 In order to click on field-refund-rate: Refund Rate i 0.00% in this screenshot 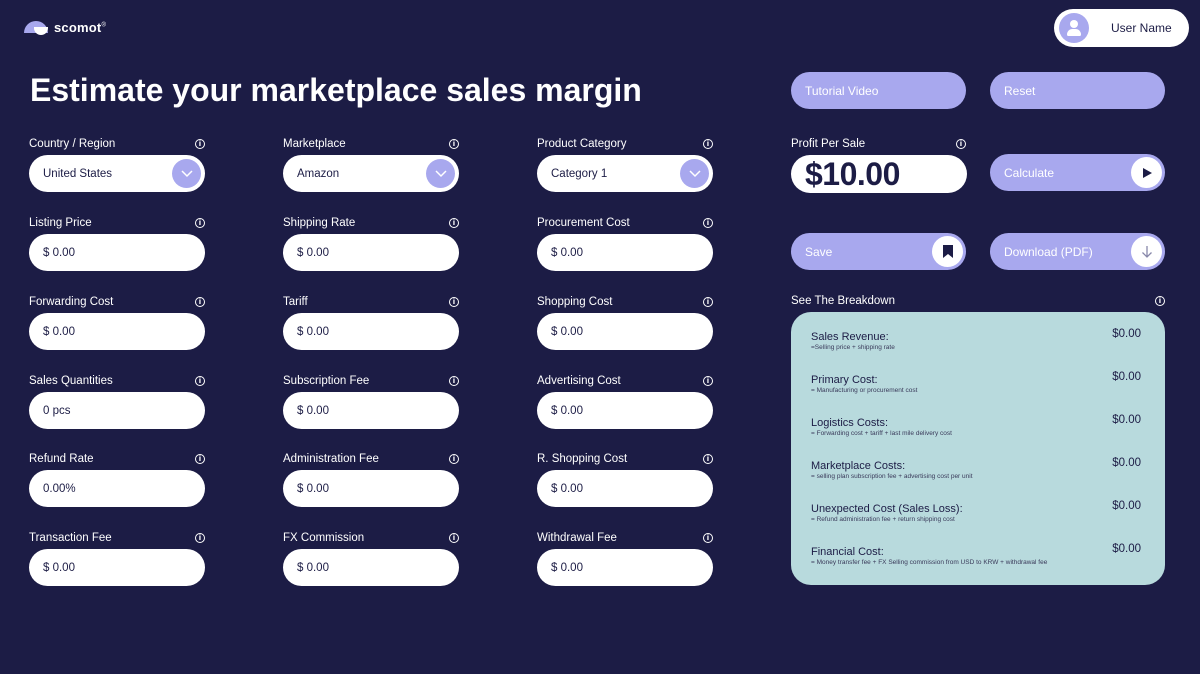, I will do `click(117, 479)`.